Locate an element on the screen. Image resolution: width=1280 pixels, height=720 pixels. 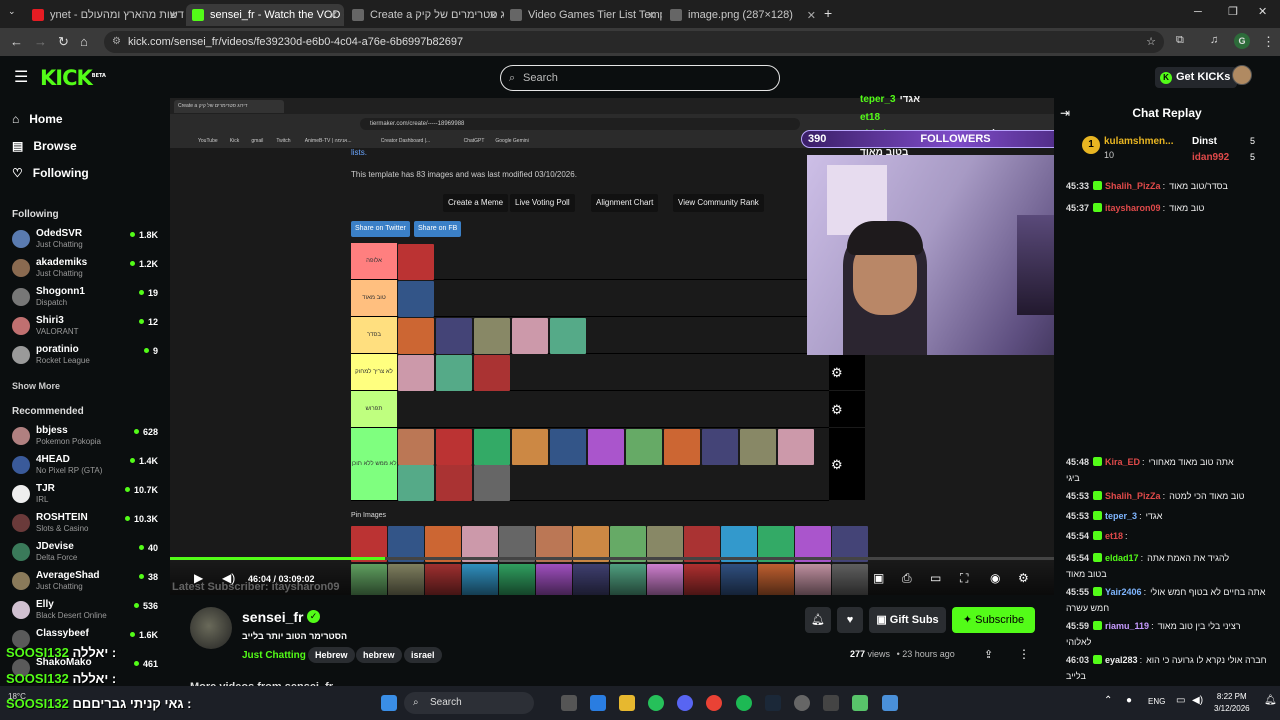
notification-bell-icon: 🔔︎ is located at coordinates (818, 620).